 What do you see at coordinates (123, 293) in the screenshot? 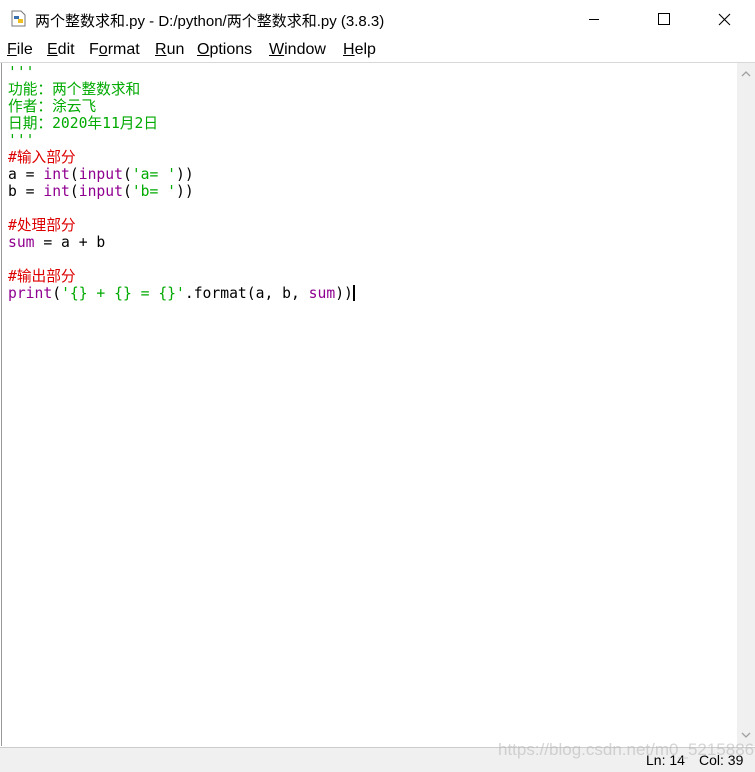
I see `code-token-string: '{} + {} = {}'` at bounding box center [123, 293].